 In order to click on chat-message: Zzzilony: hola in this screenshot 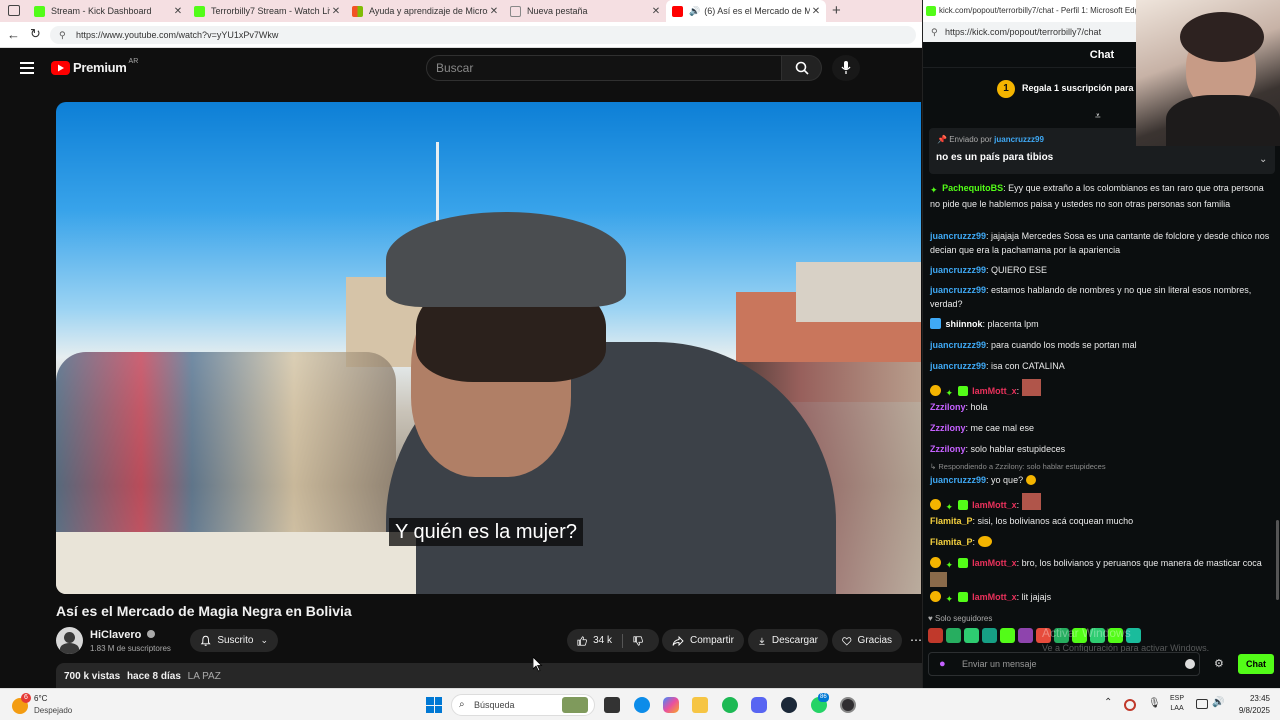, I will do `click(1100, 407)`.